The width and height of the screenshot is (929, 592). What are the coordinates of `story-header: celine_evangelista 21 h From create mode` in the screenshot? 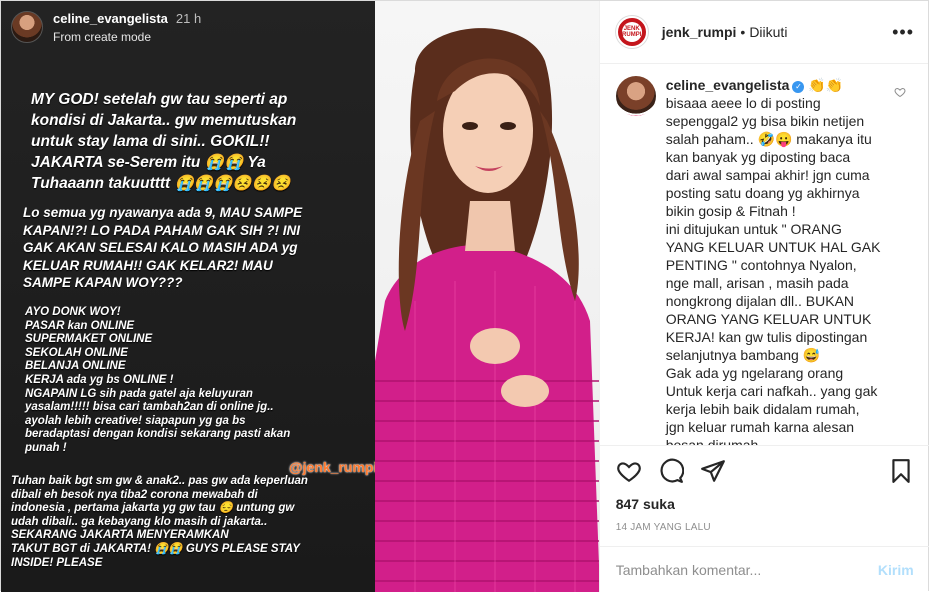 It's located at (106, 27).